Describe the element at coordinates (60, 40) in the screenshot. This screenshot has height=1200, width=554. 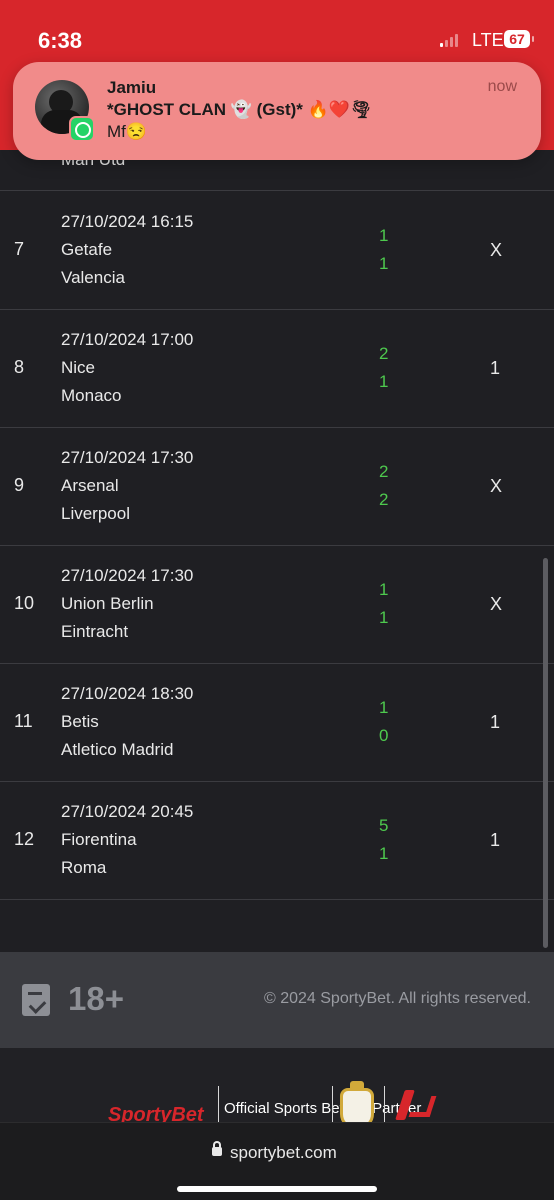
I see `status-time: 6:38` at that location.